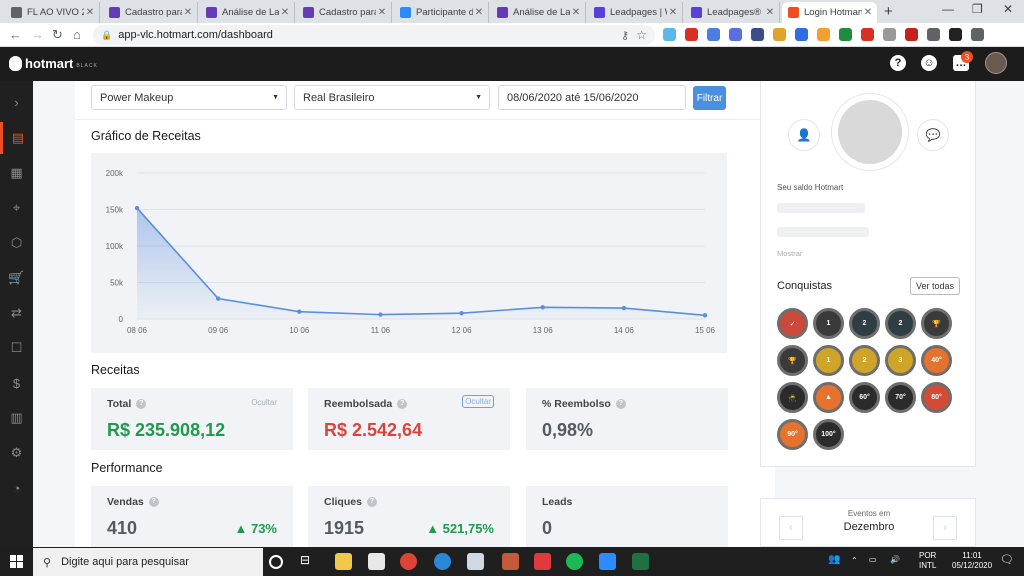 The height and width of the screenshot is (576, 1024). I want to click on cart-icon: 🛒, so click(16, 278).